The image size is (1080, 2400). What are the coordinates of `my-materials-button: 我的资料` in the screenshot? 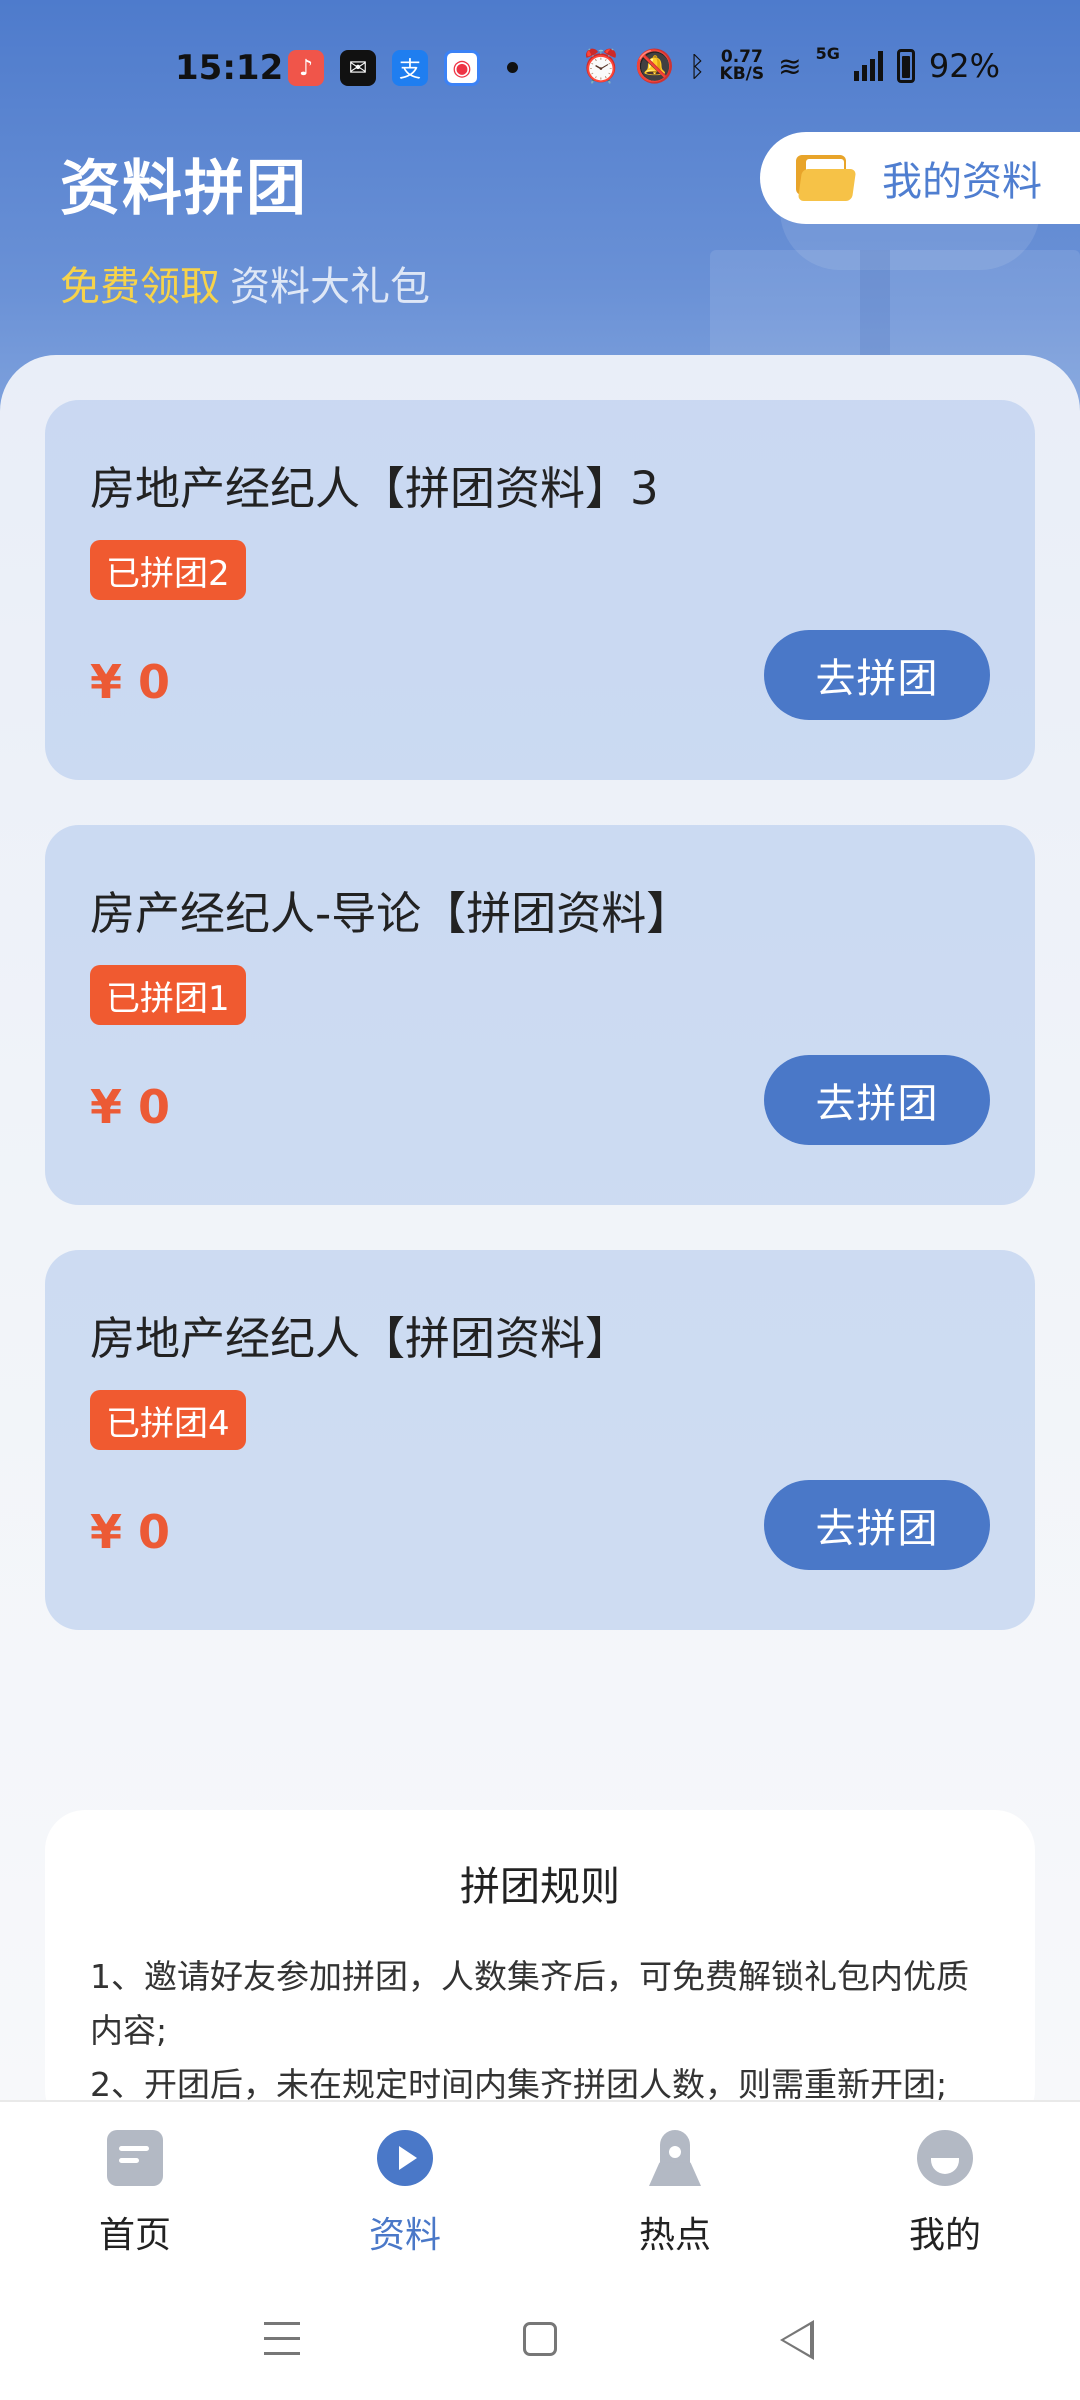 It's located at (920, 178).